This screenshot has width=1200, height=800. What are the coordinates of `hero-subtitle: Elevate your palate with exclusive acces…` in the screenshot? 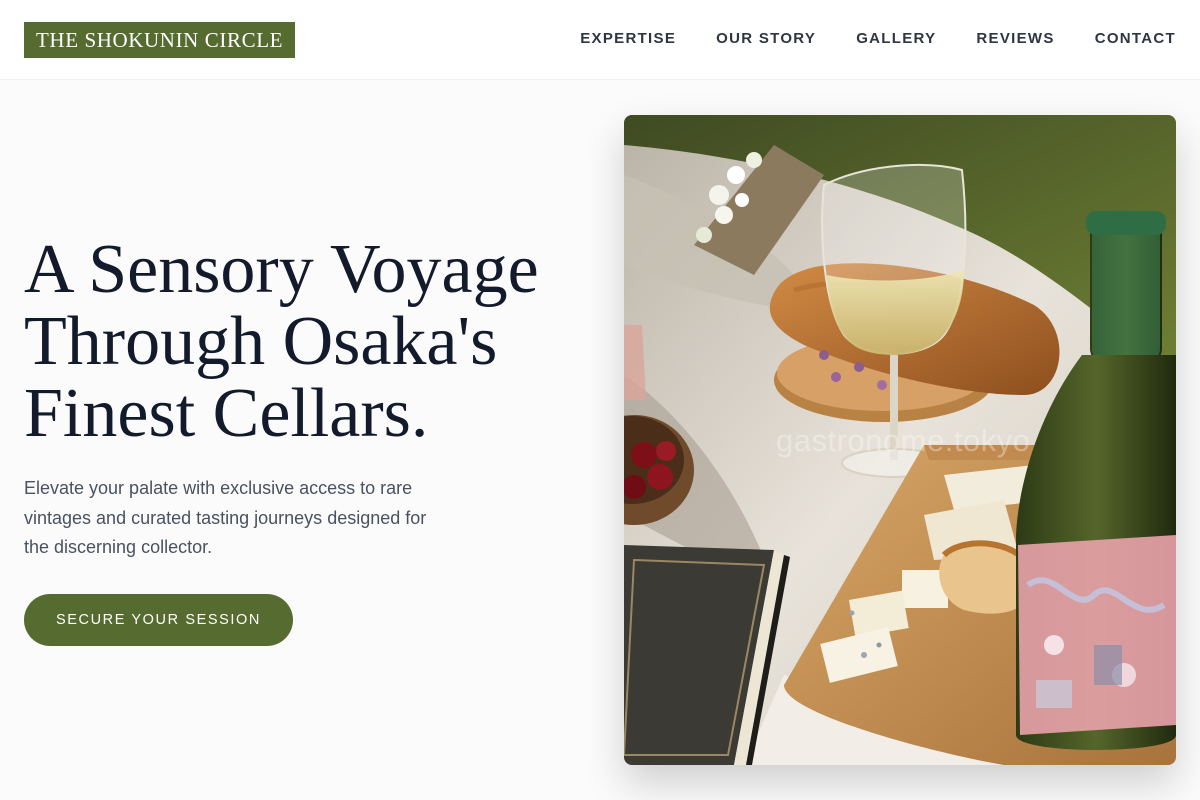 It's located at (254, 518).